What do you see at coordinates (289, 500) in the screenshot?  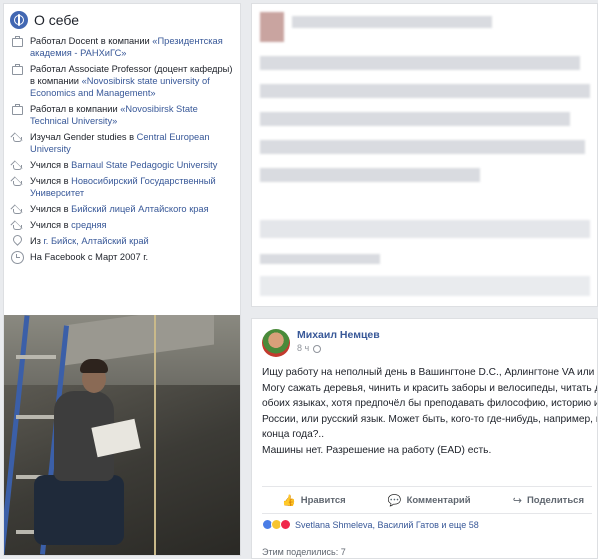 I see `thumbs-up-icon: 👍` at bounding box center [289, 500].